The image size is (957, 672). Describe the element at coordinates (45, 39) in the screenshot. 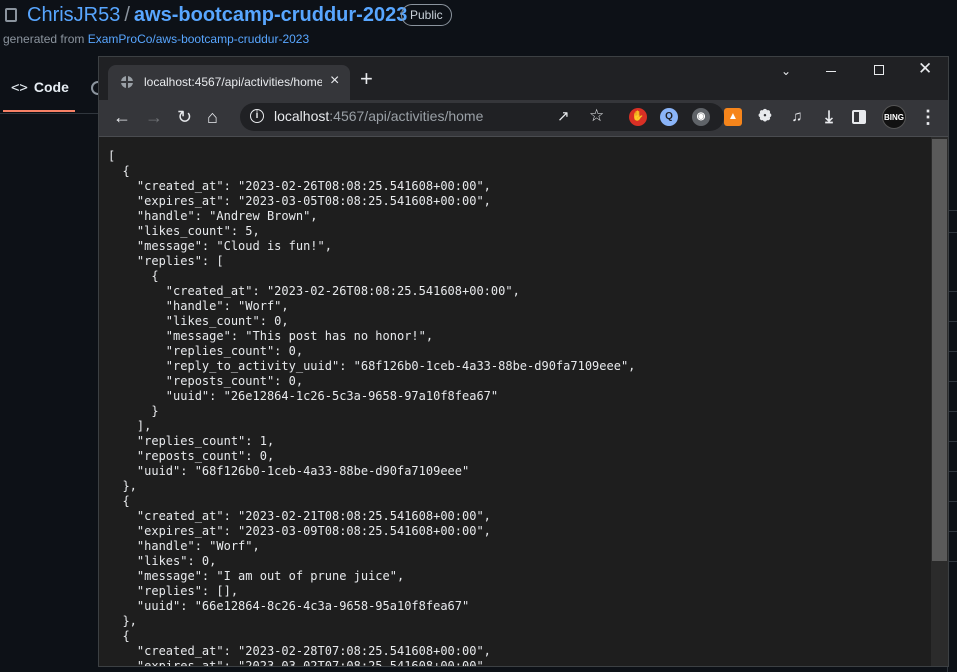

I see `generated-prefix: generated from` at that location.